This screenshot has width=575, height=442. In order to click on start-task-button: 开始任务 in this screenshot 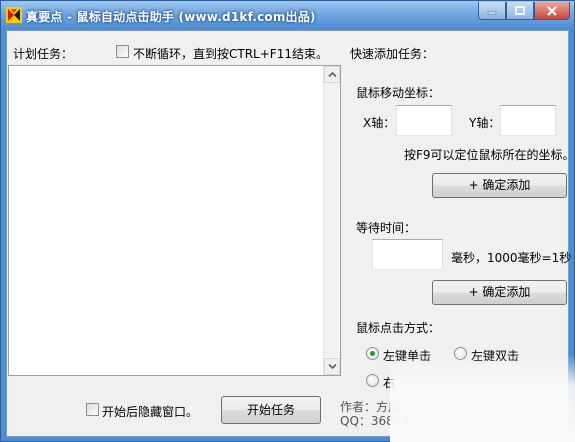, I will do `click(271, 410)`.